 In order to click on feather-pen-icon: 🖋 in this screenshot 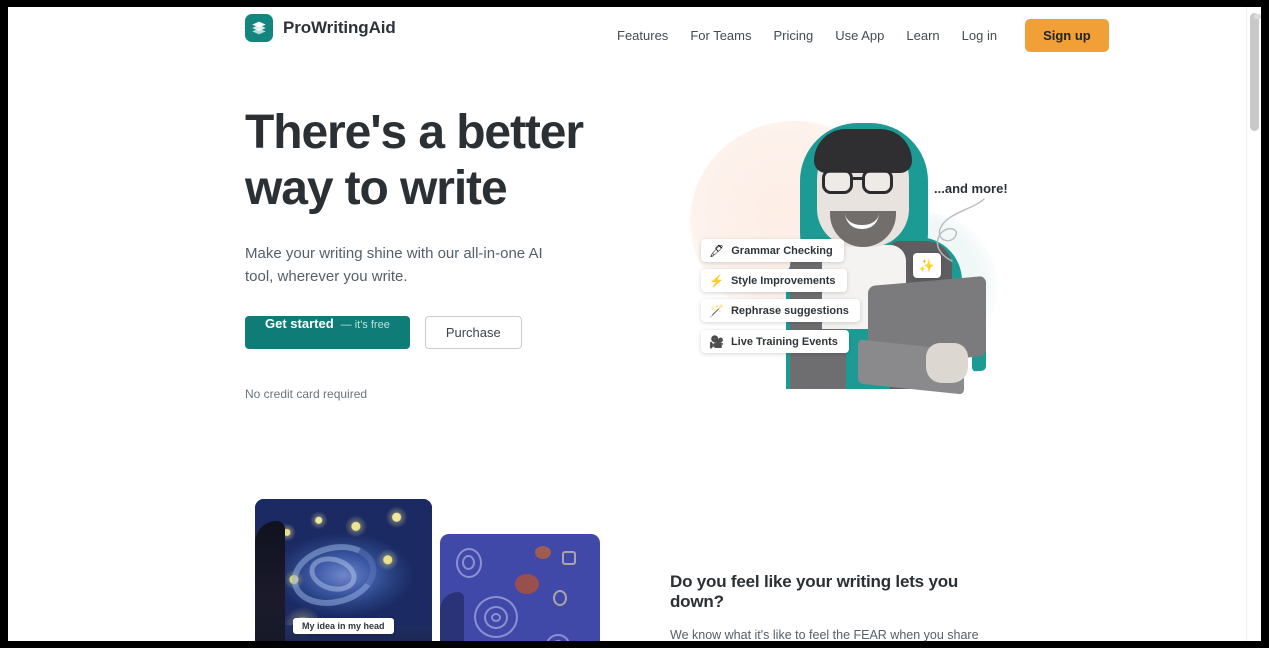, I will do `click(717, 250)`.